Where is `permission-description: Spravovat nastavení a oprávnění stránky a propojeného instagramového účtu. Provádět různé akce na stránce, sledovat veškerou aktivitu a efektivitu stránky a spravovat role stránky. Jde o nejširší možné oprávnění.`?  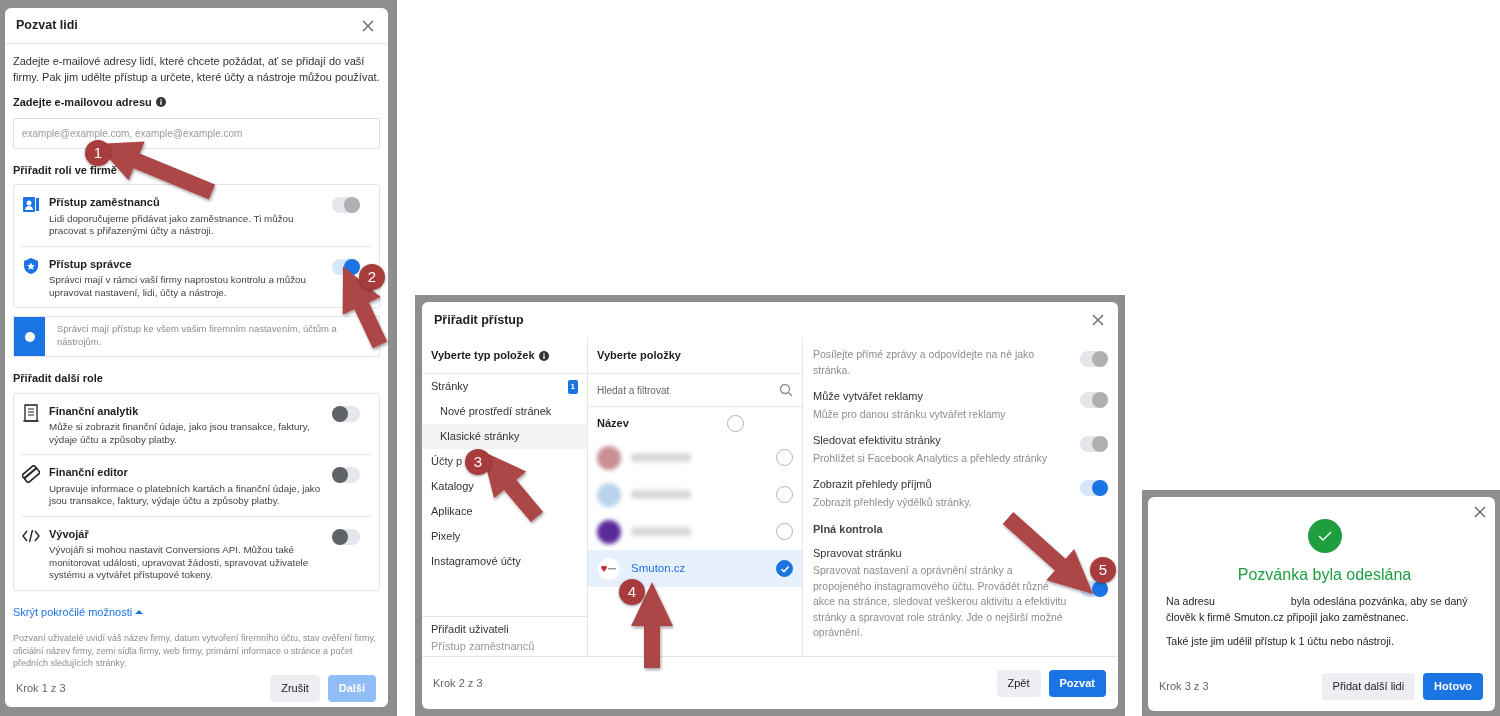
permission-description: Spravovat nastavení a oprávnění stránky a propojeného instagramového účtu. Provádět různé akce na stránce, sledovat veškerou aktivitu a efektivitu stránky a spravovat role stránky. Jde o nejširší možné oprávnění. is located at coordinates (940, 601).